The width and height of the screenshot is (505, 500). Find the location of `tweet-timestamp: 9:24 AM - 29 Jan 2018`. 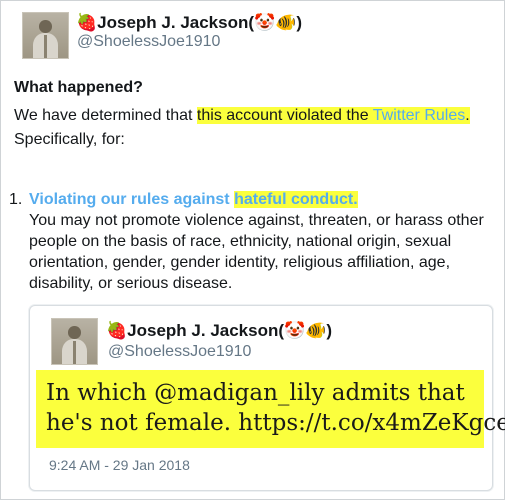

tweet-timestamp: 9:24 AM - 29 Jan 2018 is located at coordinates (119, 465).